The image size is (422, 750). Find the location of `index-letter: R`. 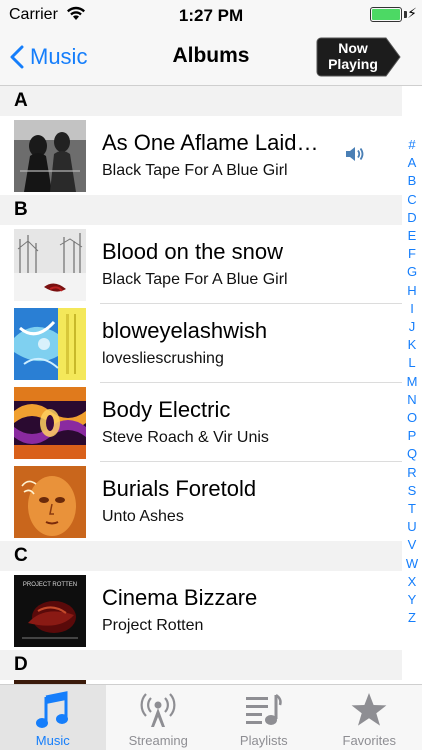

index-letter: R is located at coordinates (411, 473).